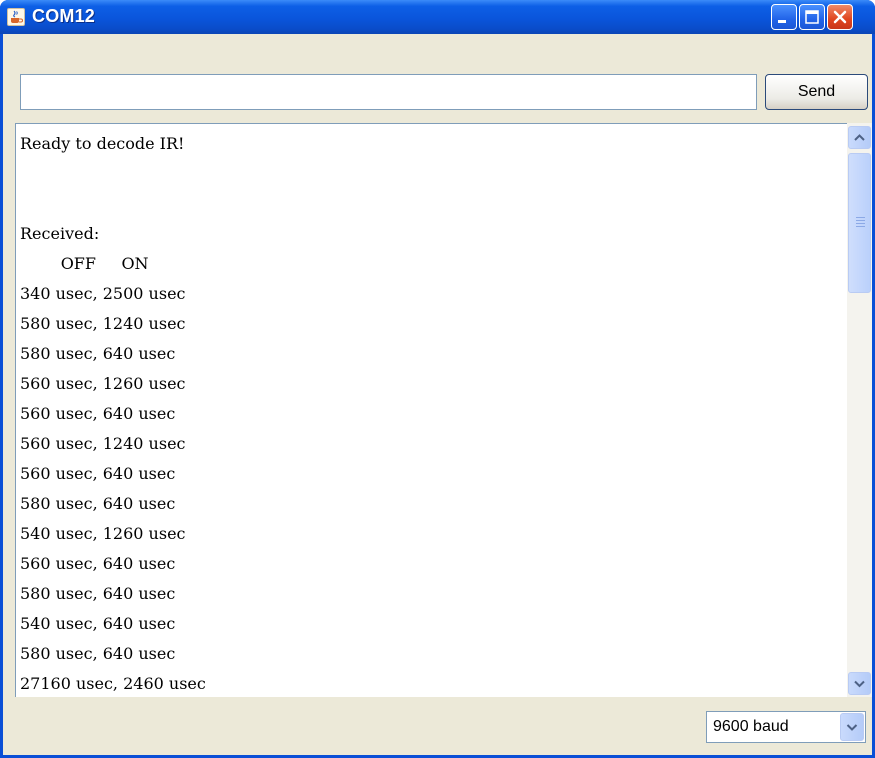 The height and width of the screenshot is (758, 875). What do you see at coordinates (751, 726) in the screenshot?
I see `baud-rate-value: 9600 baud` at bounding box center [751, 726].